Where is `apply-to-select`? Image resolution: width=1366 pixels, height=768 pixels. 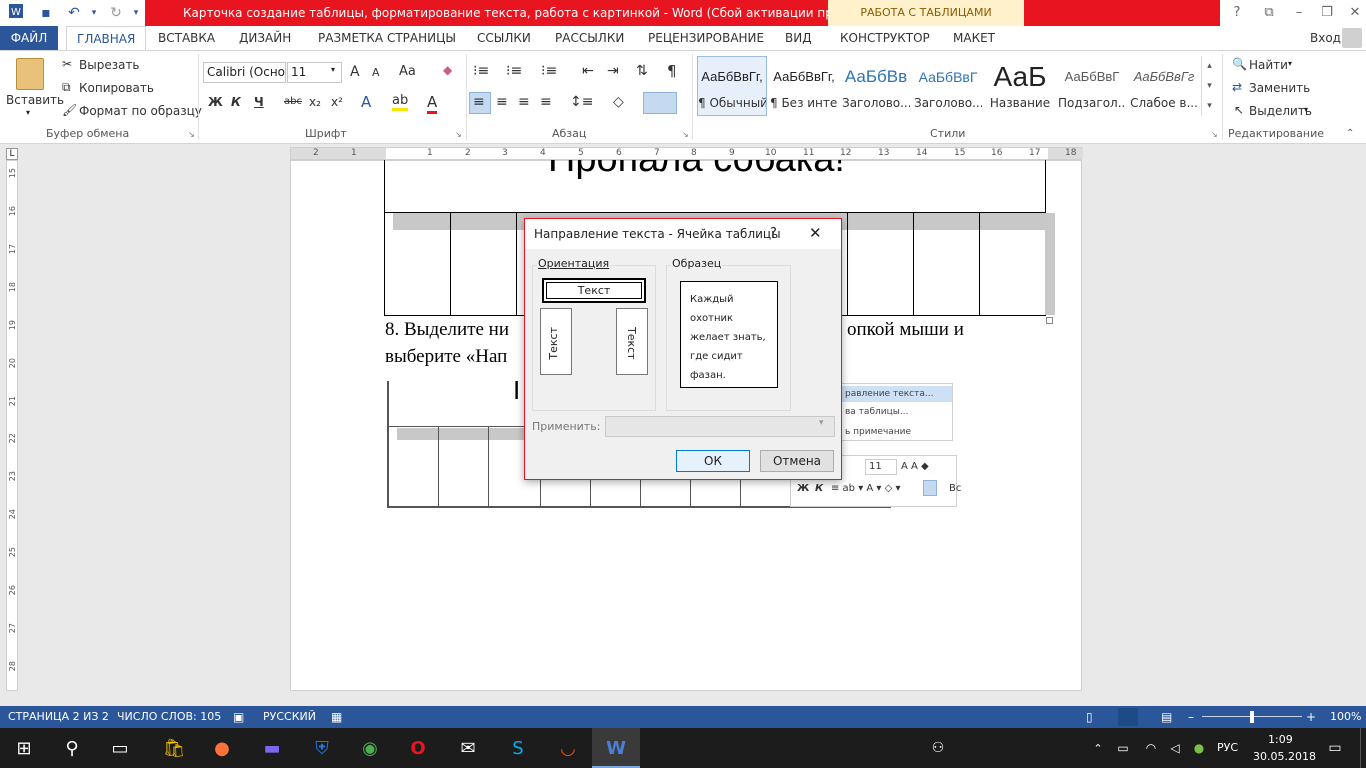 apply-to-select is located at coordinates (720, 426).